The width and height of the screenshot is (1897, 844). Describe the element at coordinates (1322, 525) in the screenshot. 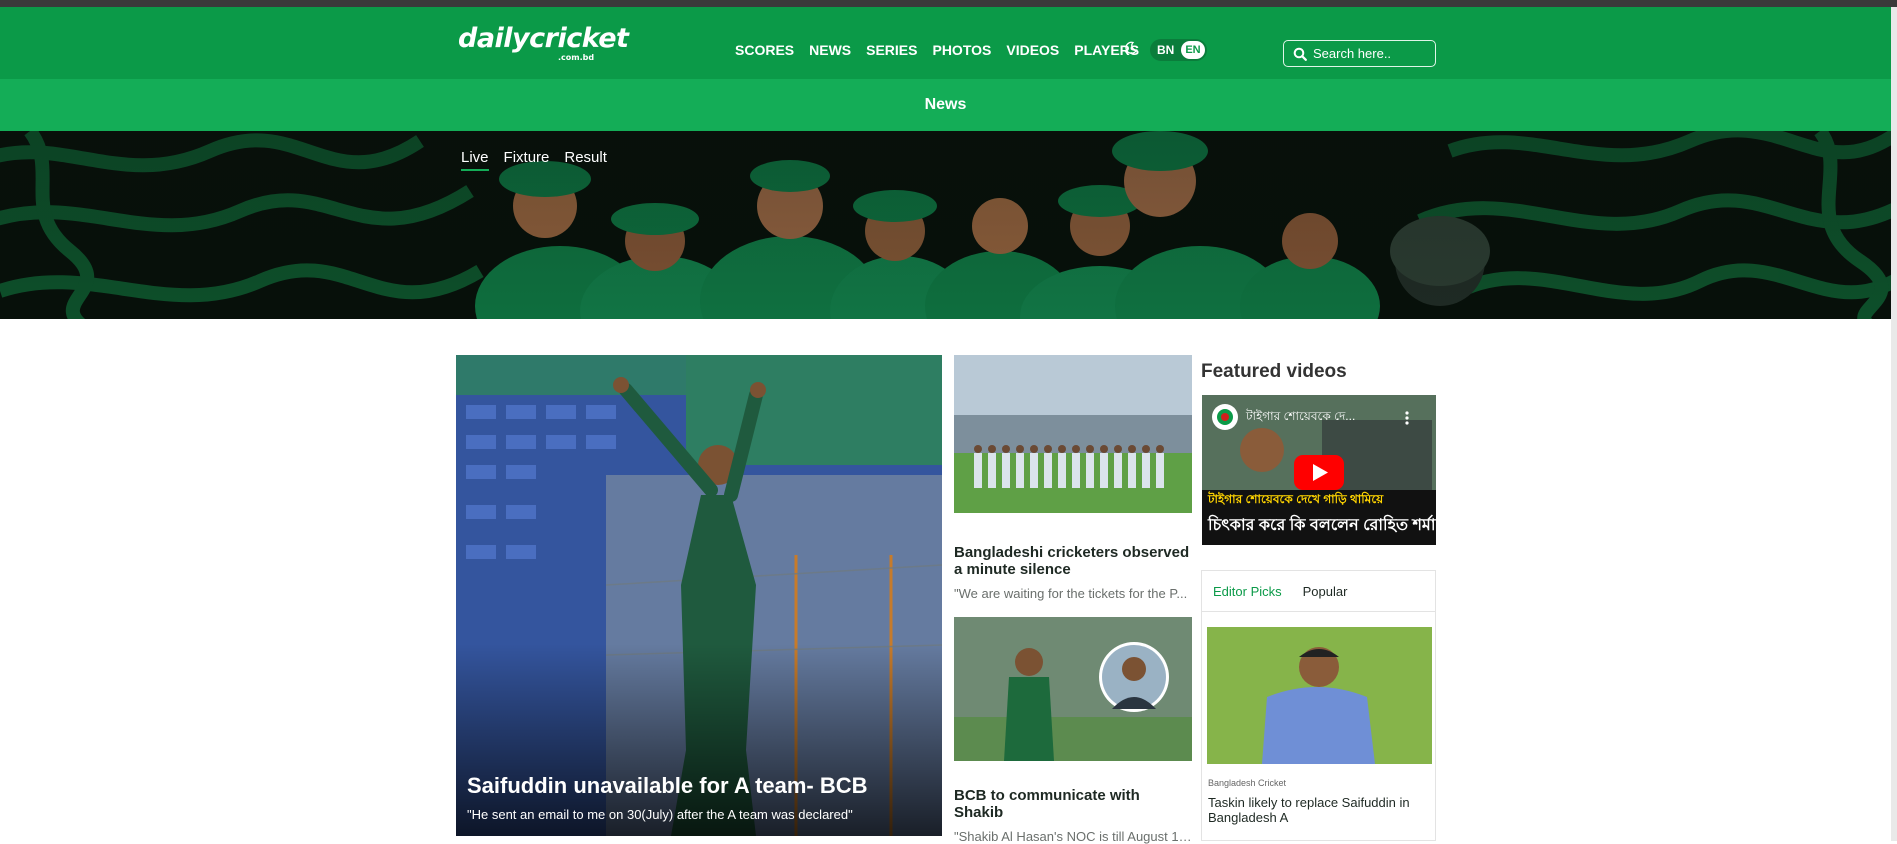

I see `video-caption-line2: চিৎকার করে কি বললেন রোহিত শর্মা?` at that location.